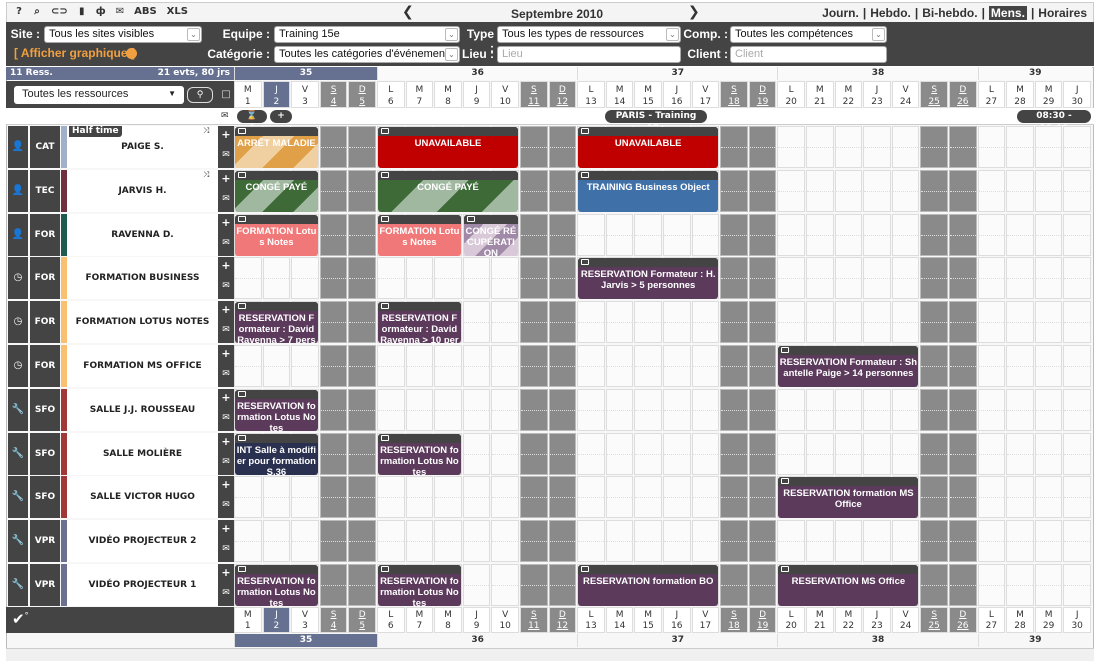 Image resolution: width=1100 pixels, height=668 pixels. Describe the element at coordinates (619, 620) in the screenshot. I see `day-header-14: M 14` at that location.